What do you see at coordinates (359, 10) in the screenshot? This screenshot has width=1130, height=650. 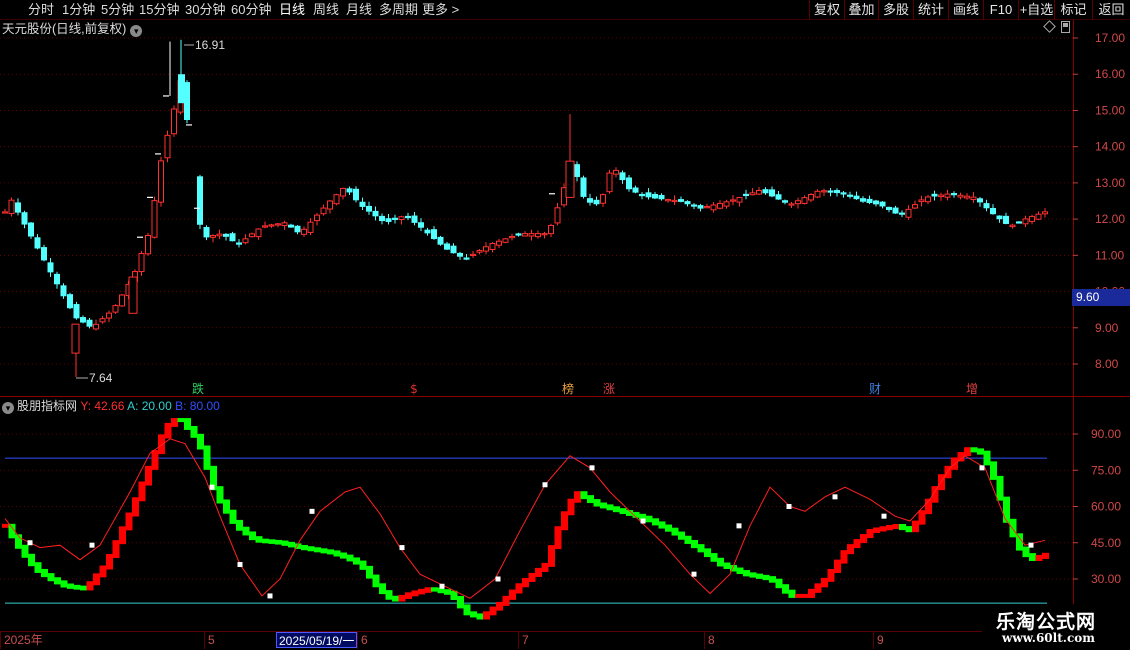 I see `period-tab: 月线` at bounding box center [359, 10].